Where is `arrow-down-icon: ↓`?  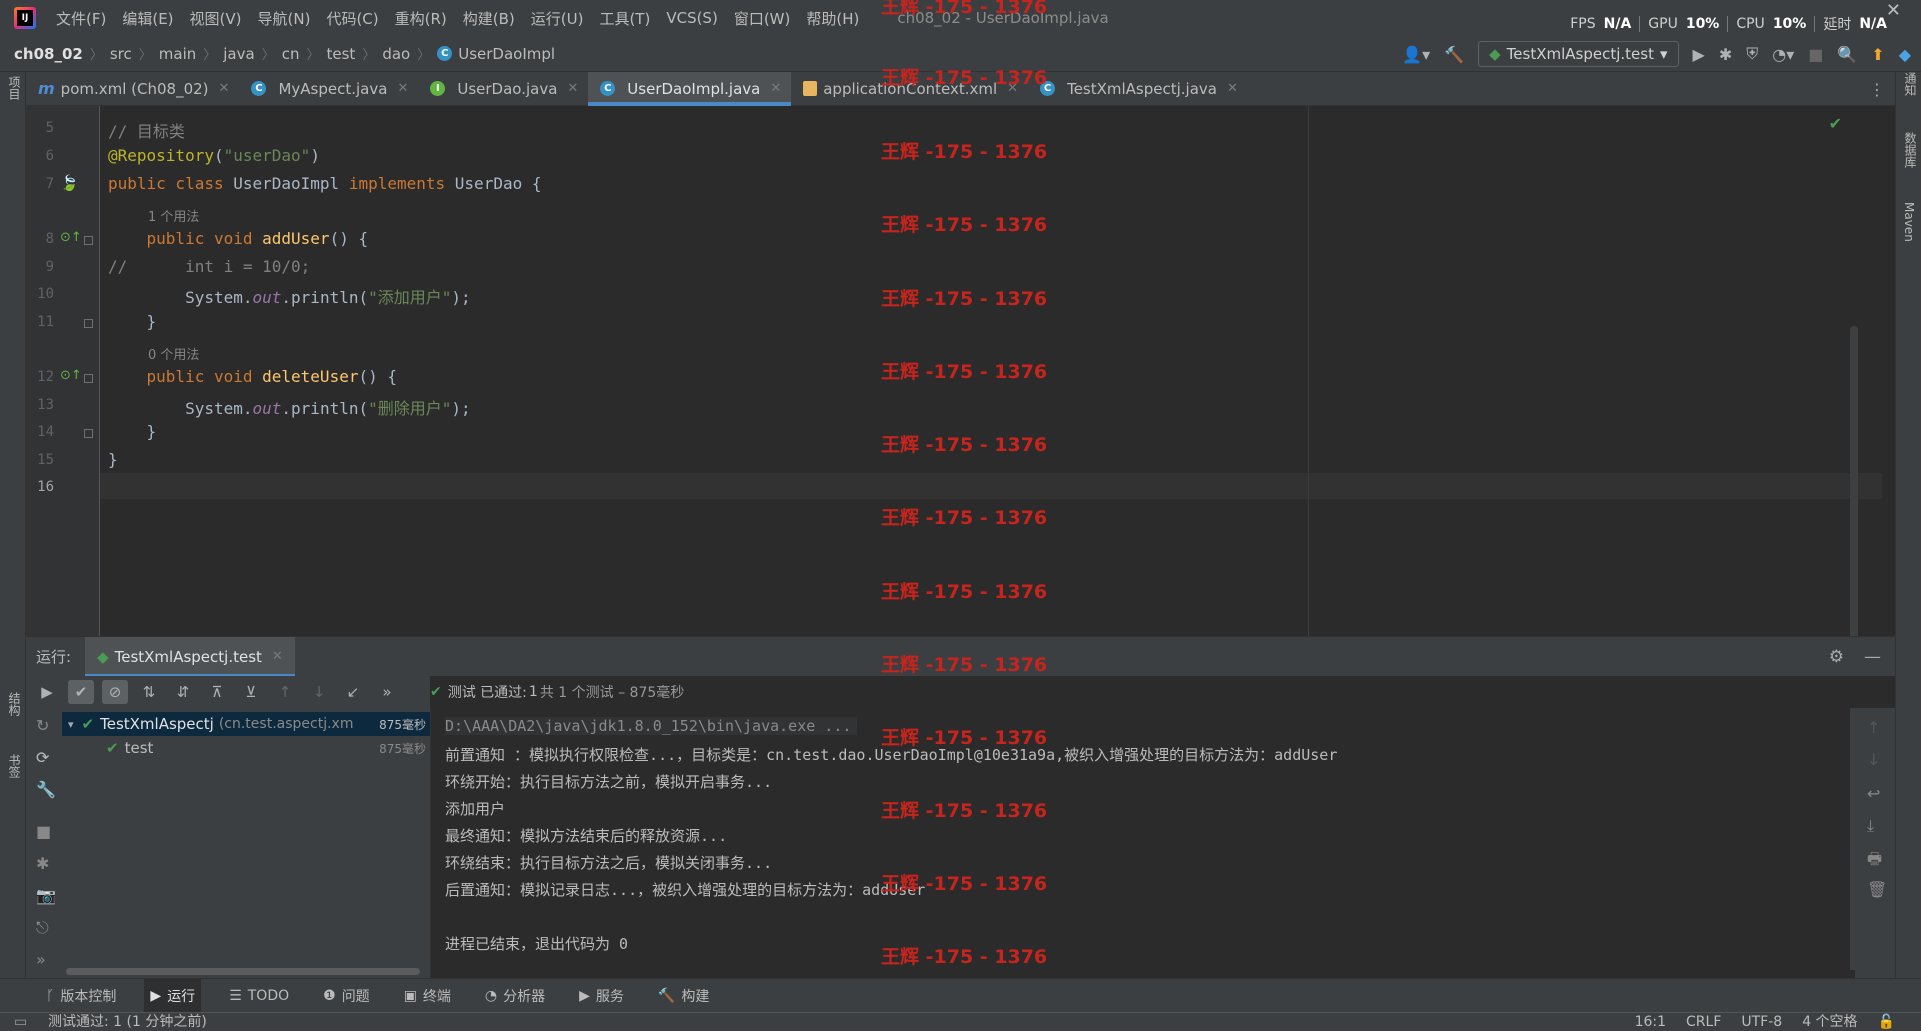
arrow-down-icon: ↓ is located at coordinates (1873, 759).